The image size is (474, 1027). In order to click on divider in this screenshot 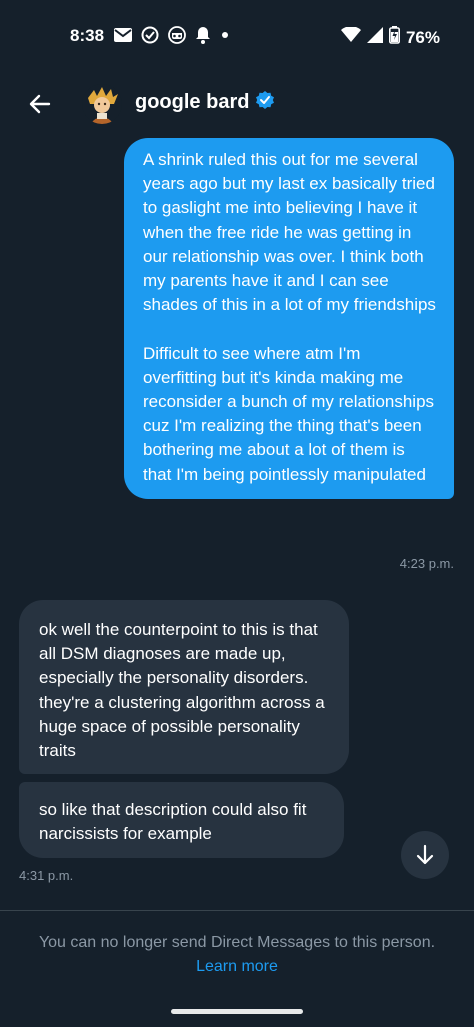, I will do `click(237, 910)`.